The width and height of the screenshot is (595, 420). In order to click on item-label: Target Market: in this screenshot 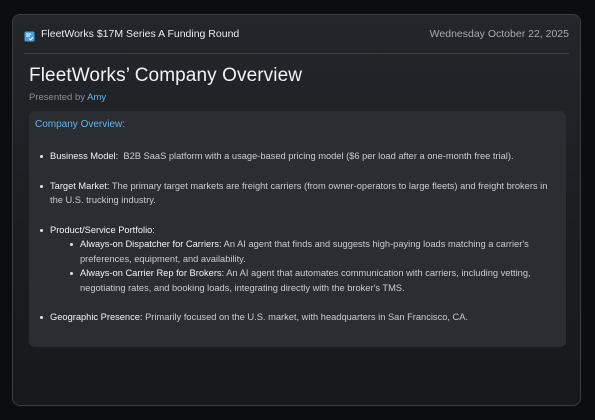, I will do `click(80, 185)`.